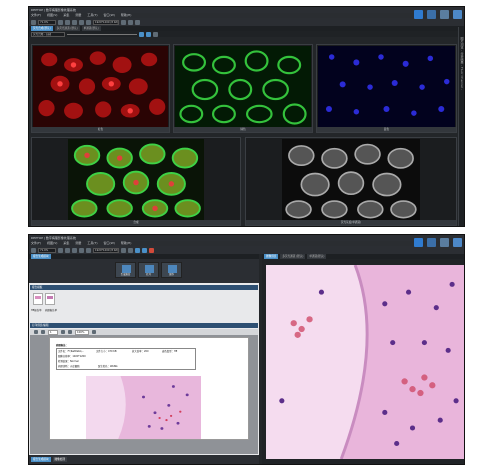 Image resolution: width=494 pixels, height=469 pixels. Describe the element at coordinates (136, 222) in the screenshot. I see `caption-merge: 合成` at that location.